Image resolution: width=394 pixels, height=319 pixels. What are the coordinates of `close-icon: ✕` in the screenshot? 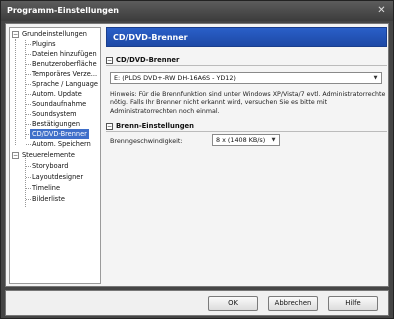 It's located at (381, 10).